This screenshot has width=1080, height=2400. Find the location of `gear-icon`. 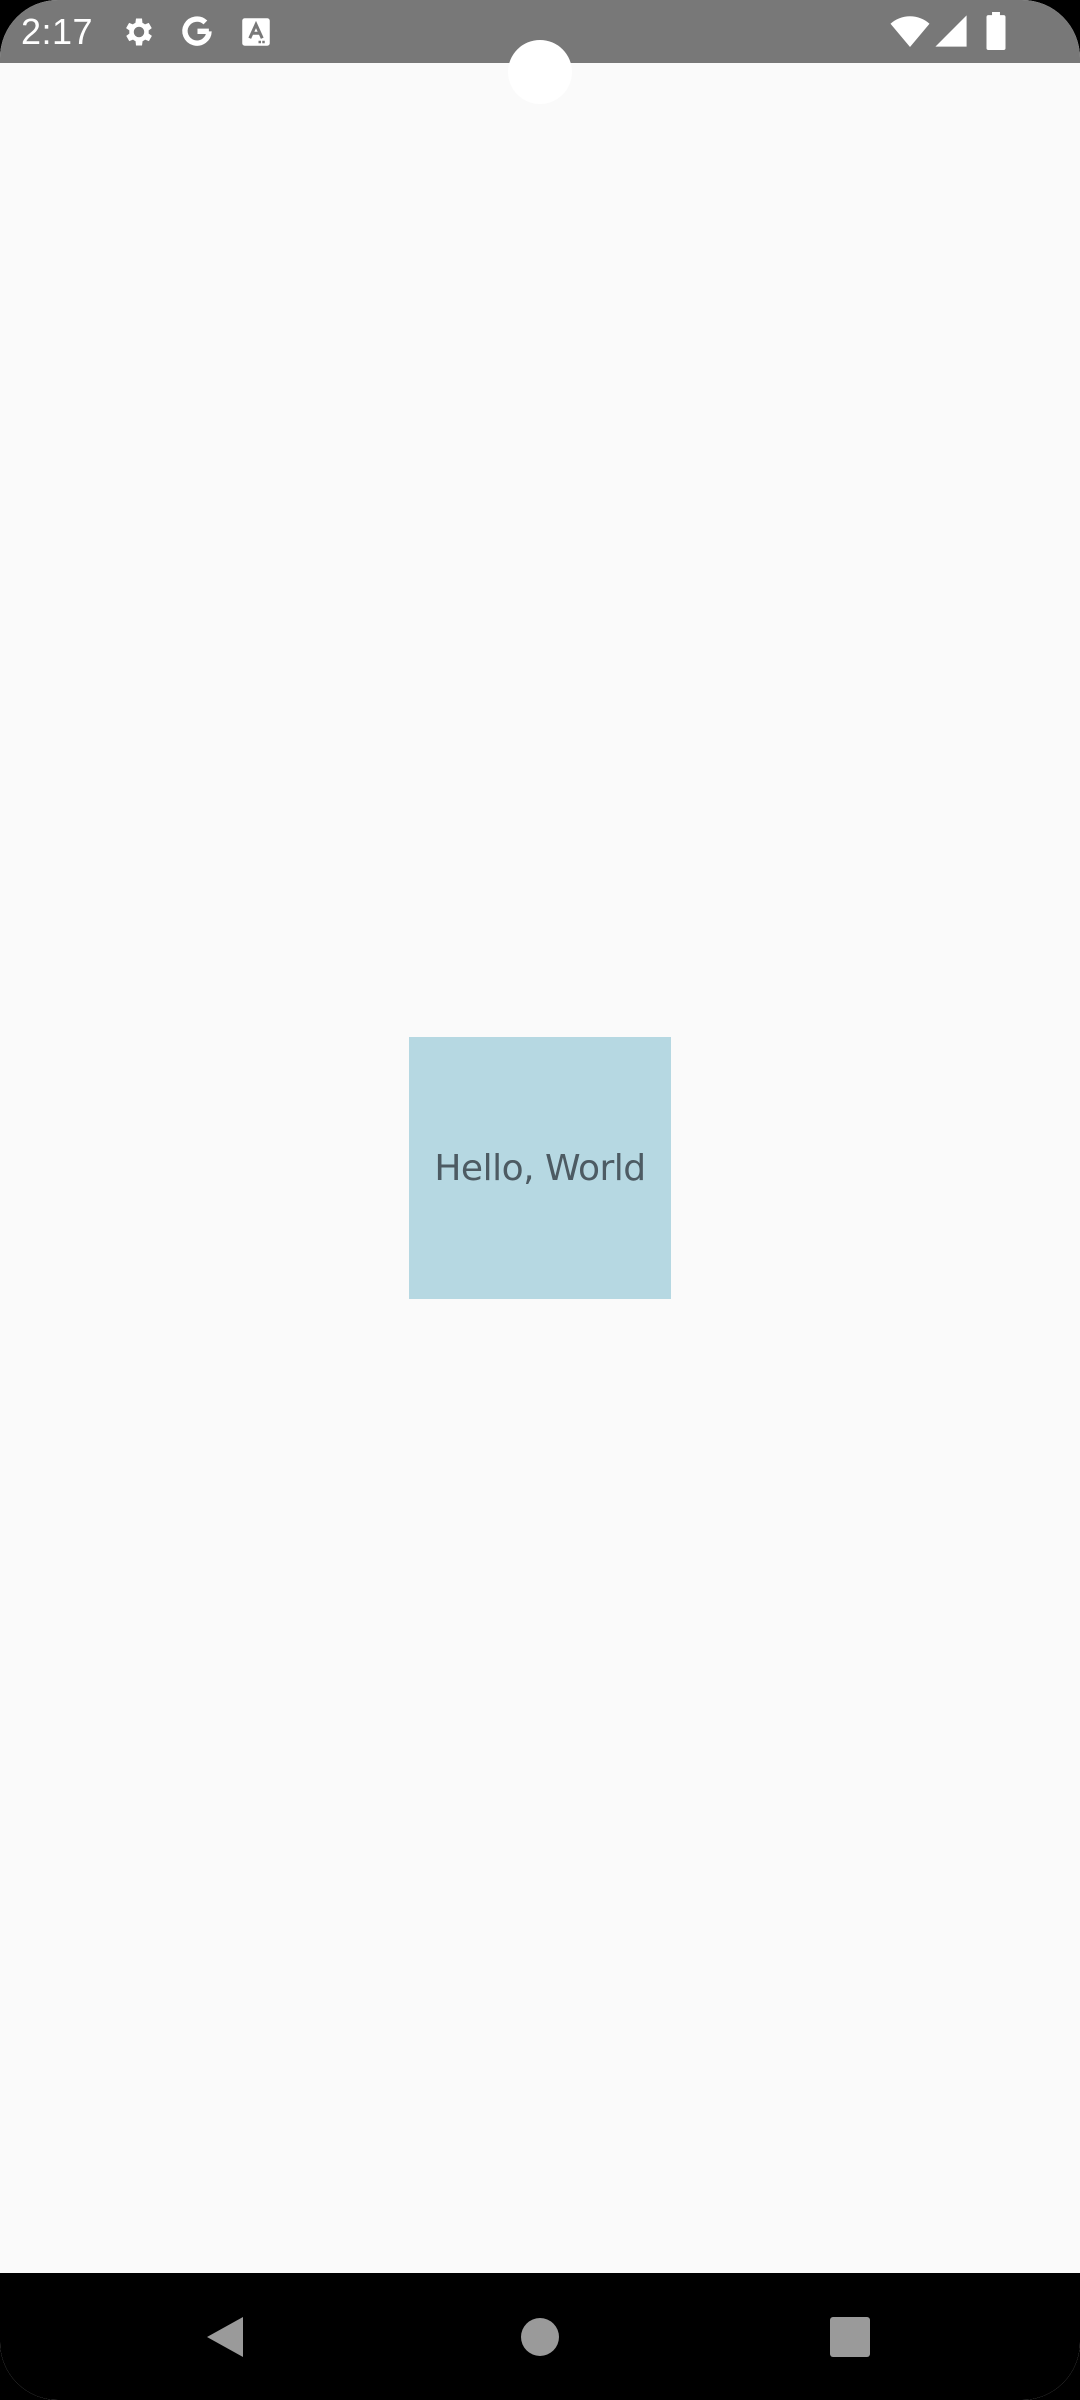

gear-icon is located at coordinates (139, 32).